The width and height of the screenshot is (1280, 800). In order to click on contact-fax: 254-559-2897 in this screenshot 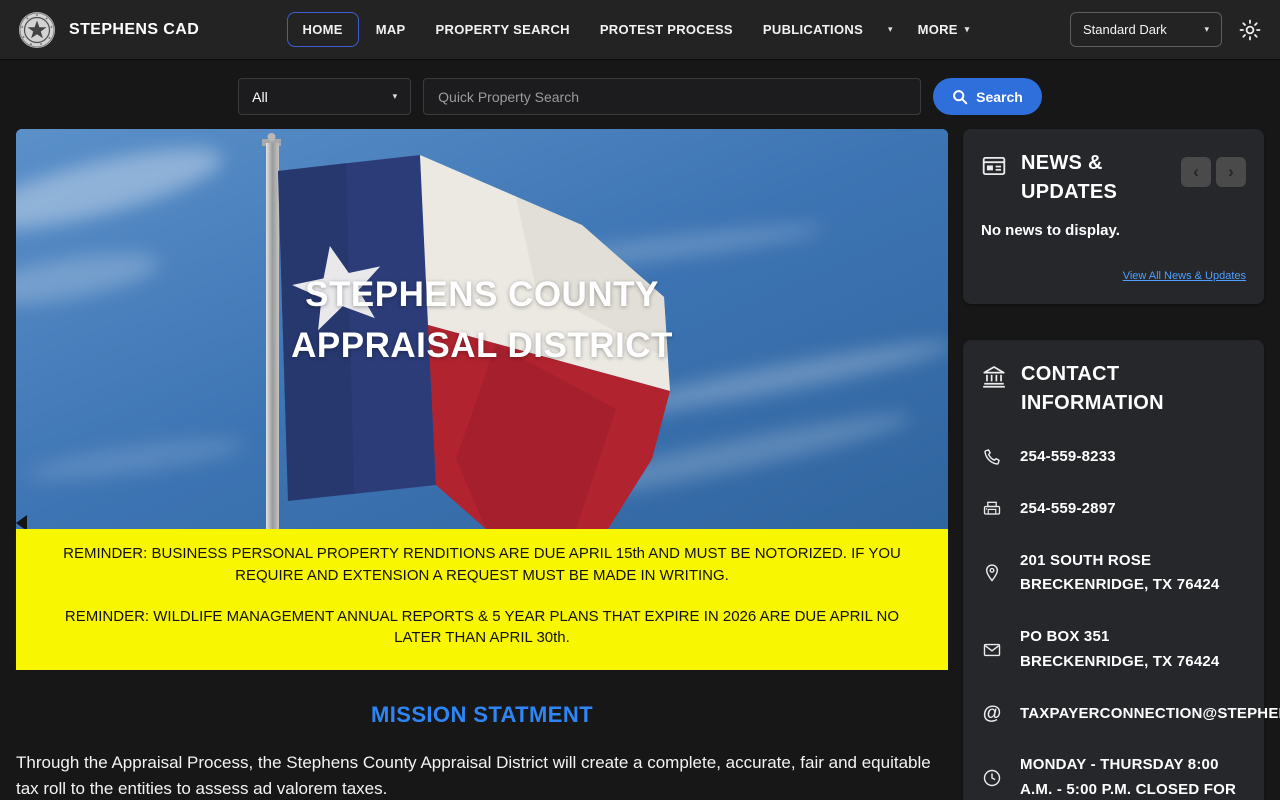, I will do `click(1068, 508)`.